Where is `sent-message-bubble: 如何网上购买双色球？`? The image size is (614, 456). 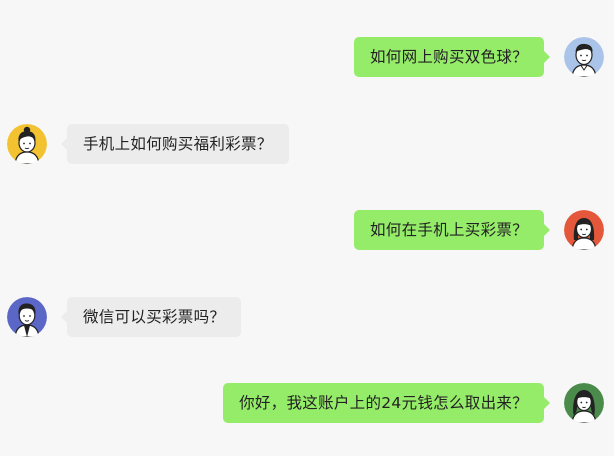
sent-message-bubble: 如何网上购买双色球？ is located at coordinates (452, 57).